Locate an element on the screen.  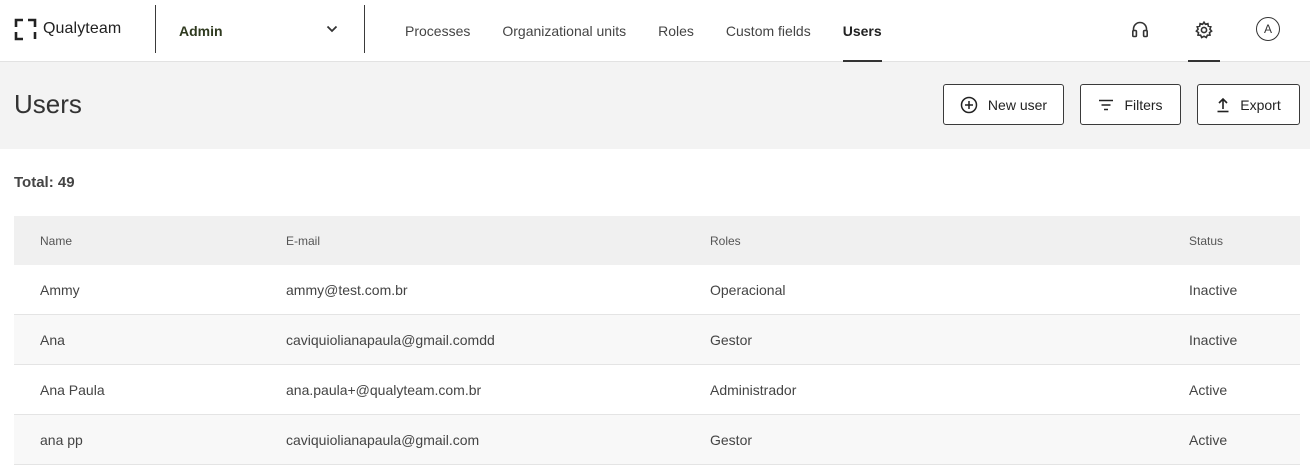
nav-item-organizational-units: Organizational units is located at coordinates (564, 31).